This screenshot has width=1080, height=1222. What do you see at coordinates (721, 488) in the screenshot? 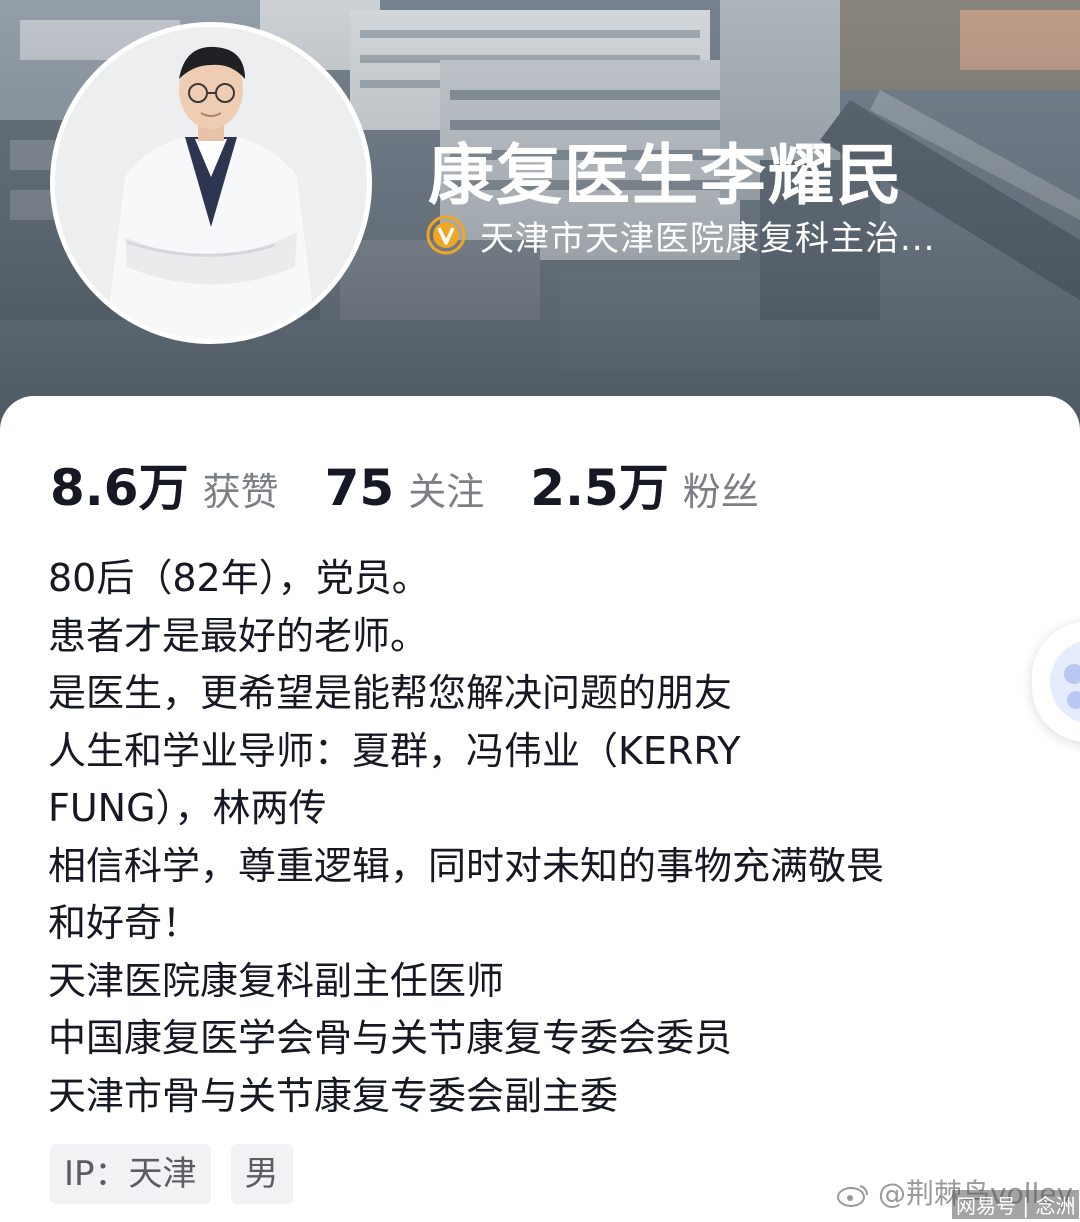
I see `followers-label: 粉丝` at bounding box center [721, 488].